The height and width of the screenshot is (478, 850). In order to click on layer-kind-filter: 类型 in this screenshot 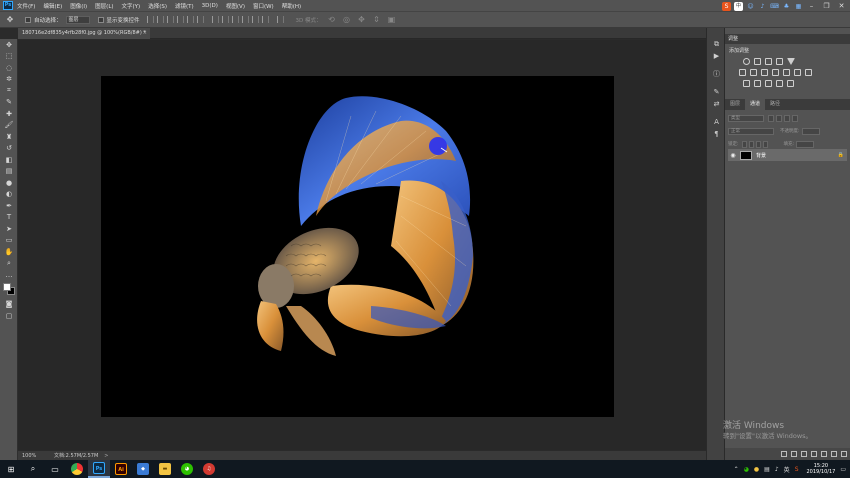, I will do `click(746, 118)`.